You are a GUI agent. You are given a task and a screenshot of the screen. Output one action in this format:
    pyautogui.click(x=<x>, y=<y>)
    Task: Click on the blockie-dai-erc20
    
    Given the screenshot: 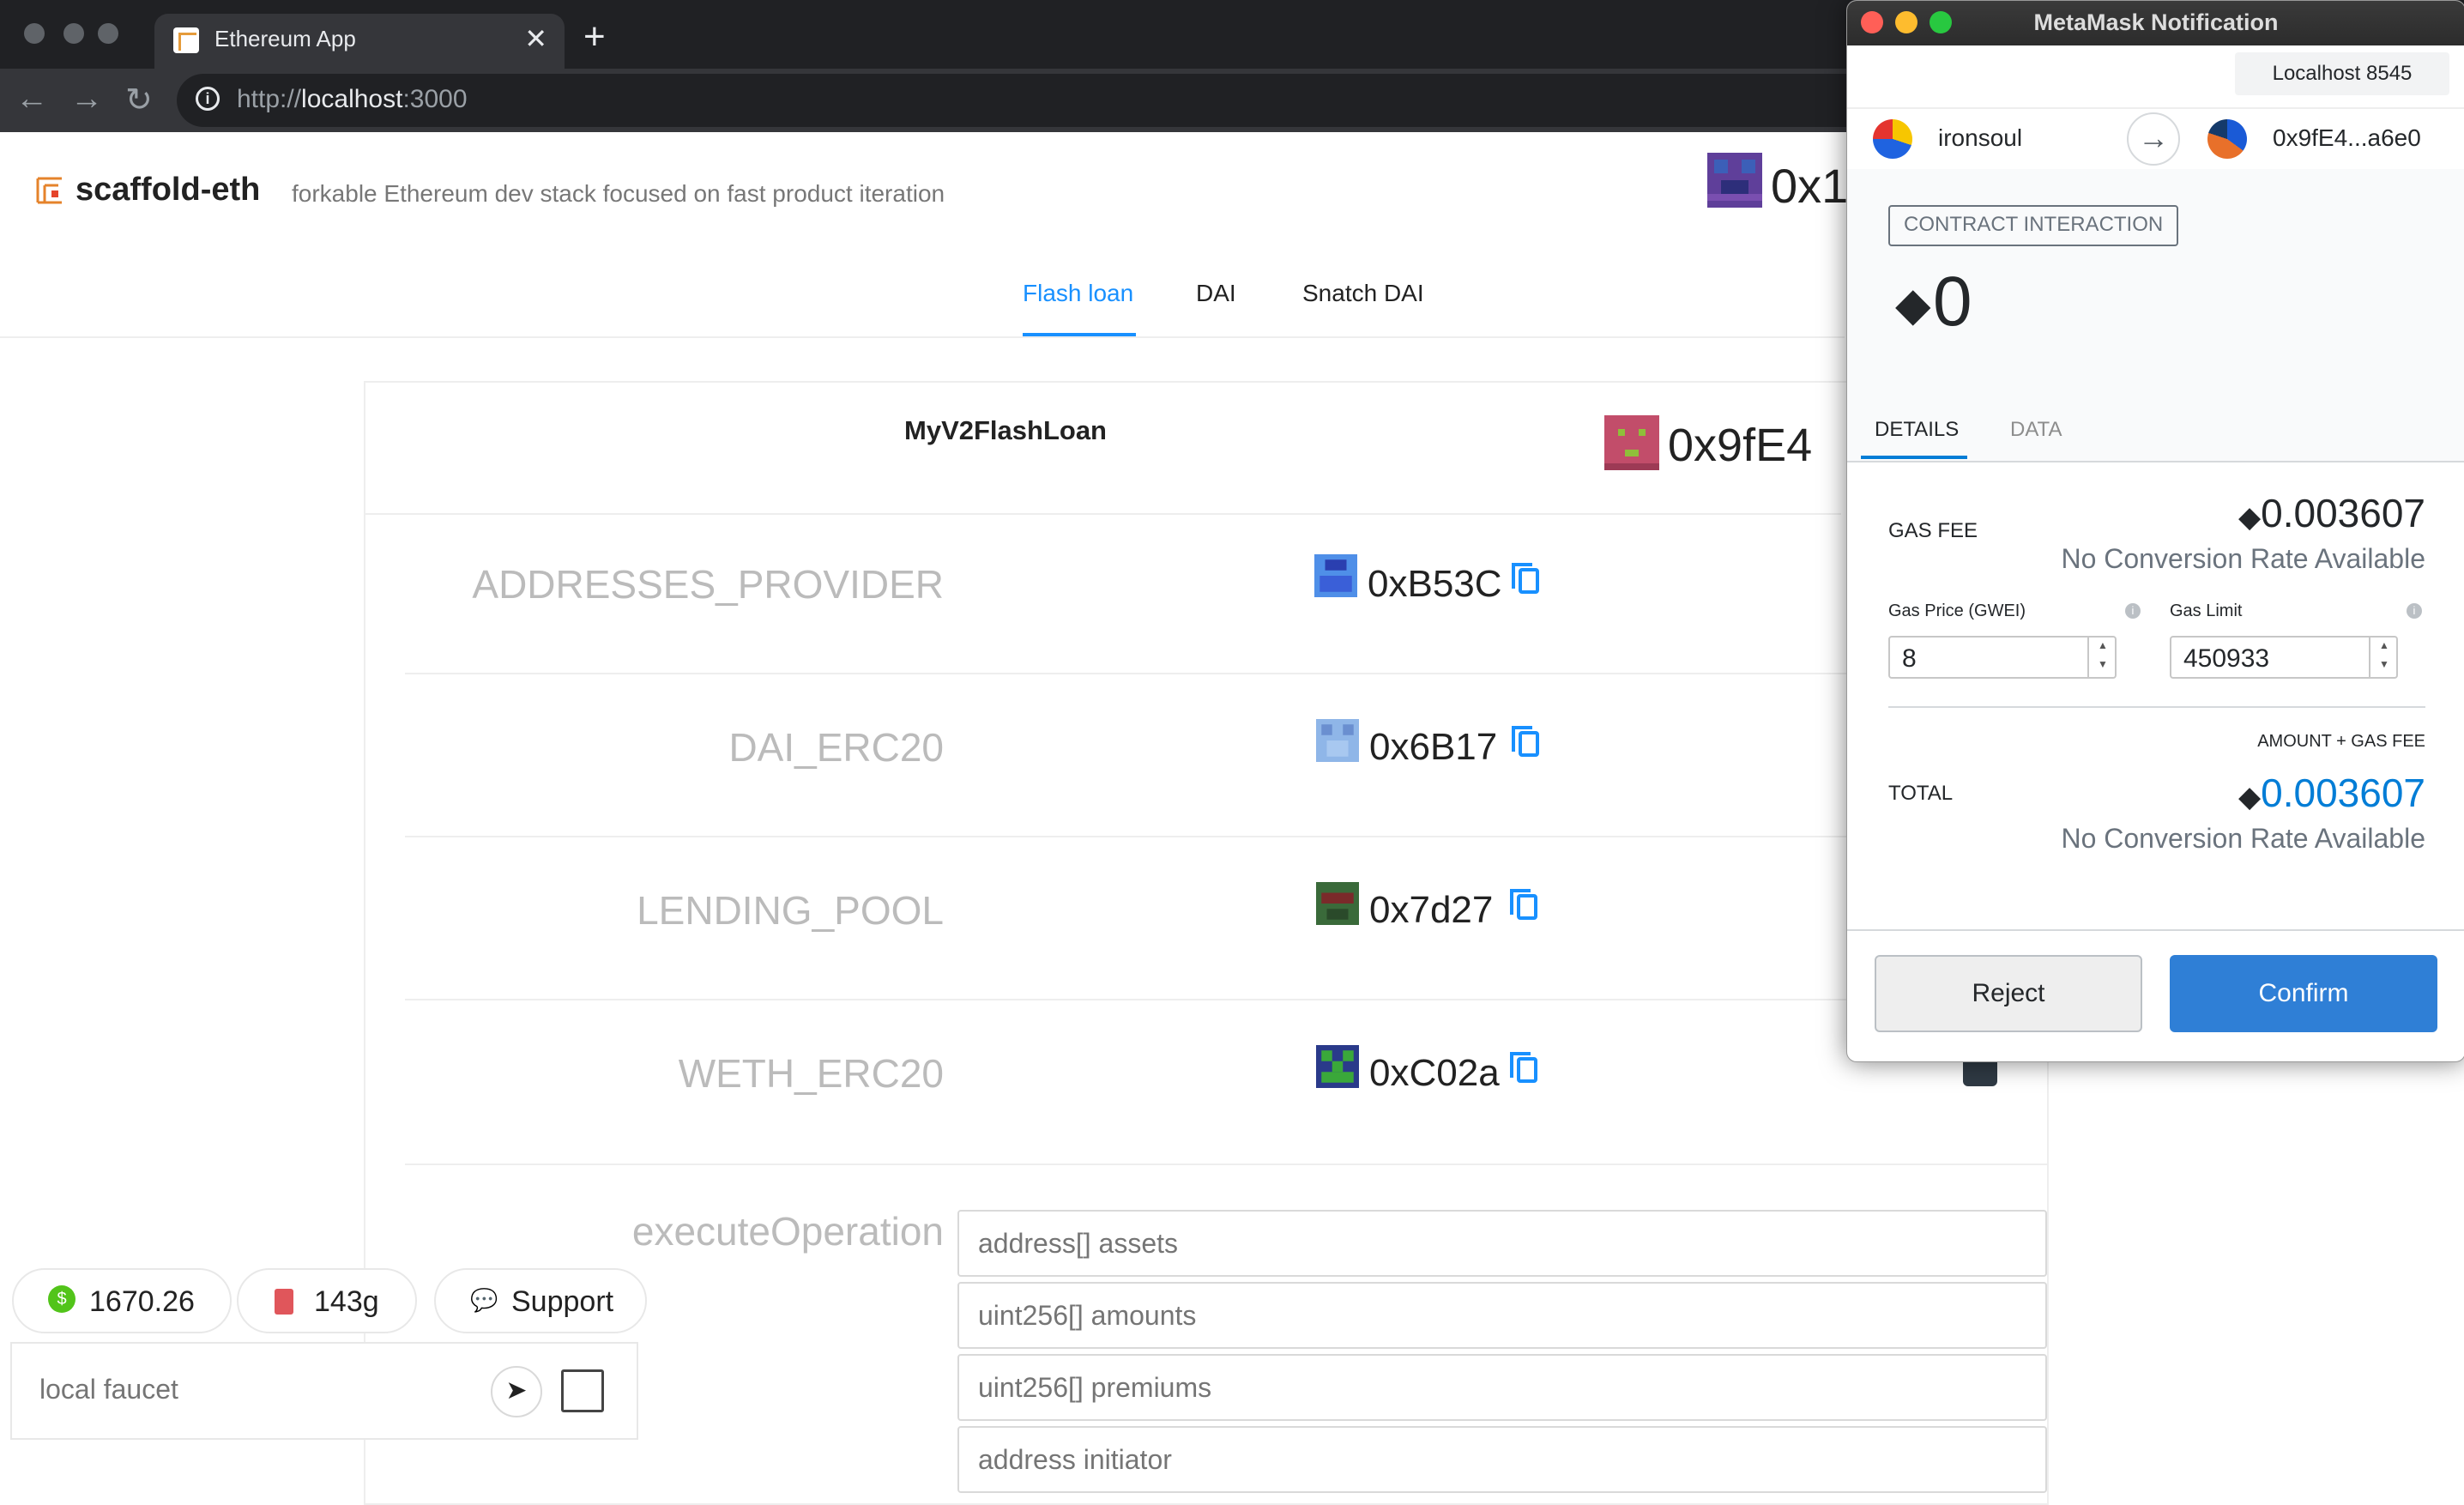 What is the action you would take?
    pyautogui.click(x=1337, y=740)
    